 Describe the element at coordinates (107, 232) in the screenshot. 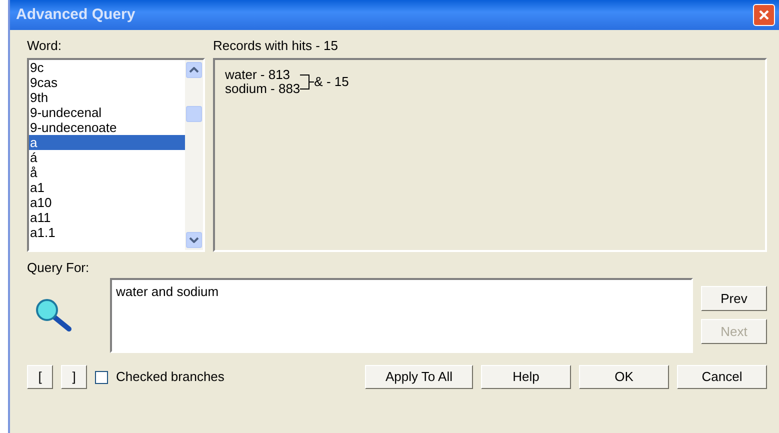

I see `word-item: a1.1` at that location.